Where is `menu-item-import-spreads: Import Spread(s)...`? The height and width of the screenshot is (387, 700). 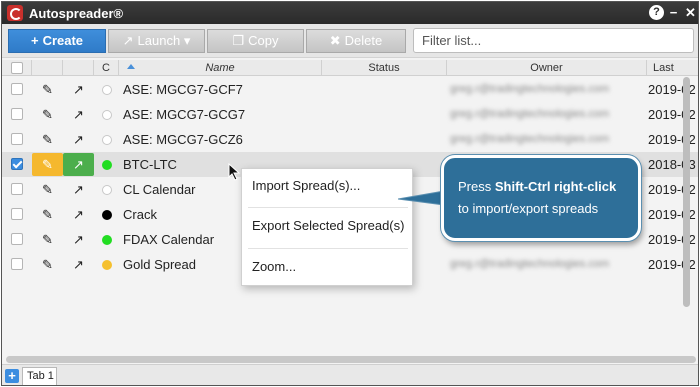 menu-item-import-spreads: Import Spread(s)... is located at coordinates (327, 188).